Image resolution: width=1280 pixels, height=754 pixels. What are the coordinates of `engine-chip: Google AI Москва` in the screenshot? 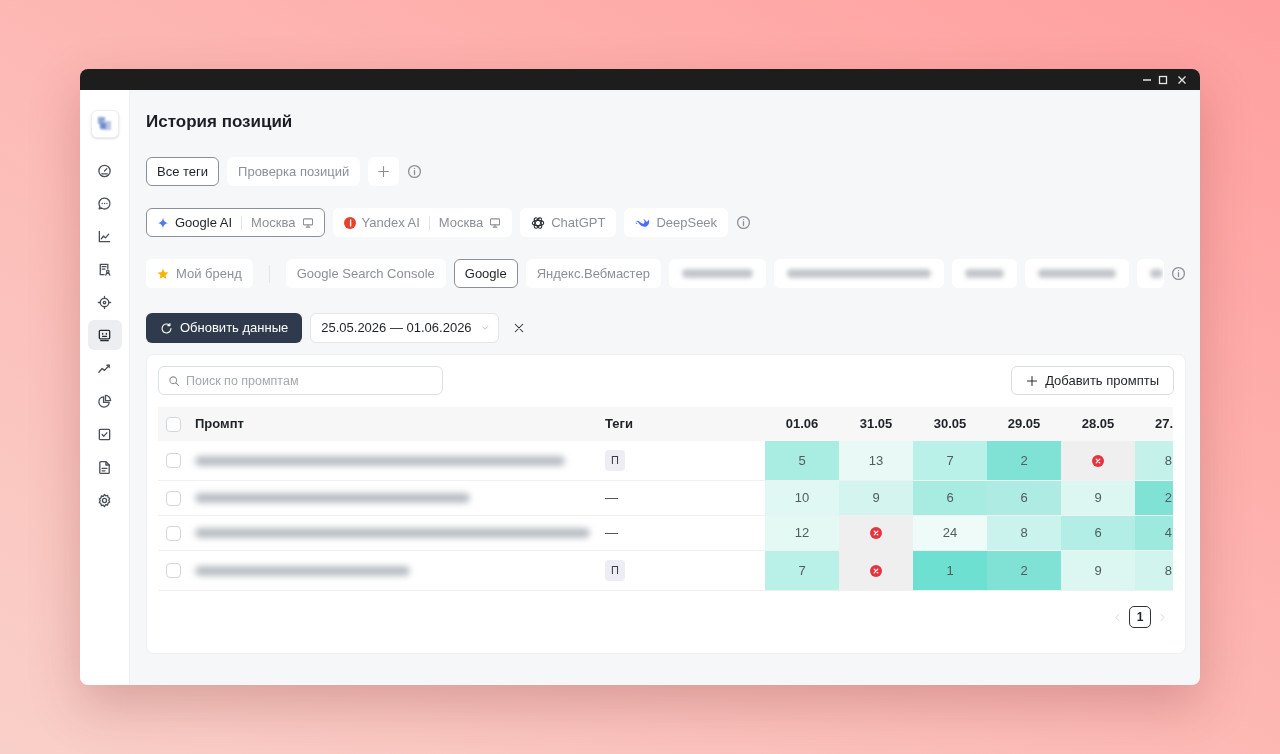 It's located at (235, 222).